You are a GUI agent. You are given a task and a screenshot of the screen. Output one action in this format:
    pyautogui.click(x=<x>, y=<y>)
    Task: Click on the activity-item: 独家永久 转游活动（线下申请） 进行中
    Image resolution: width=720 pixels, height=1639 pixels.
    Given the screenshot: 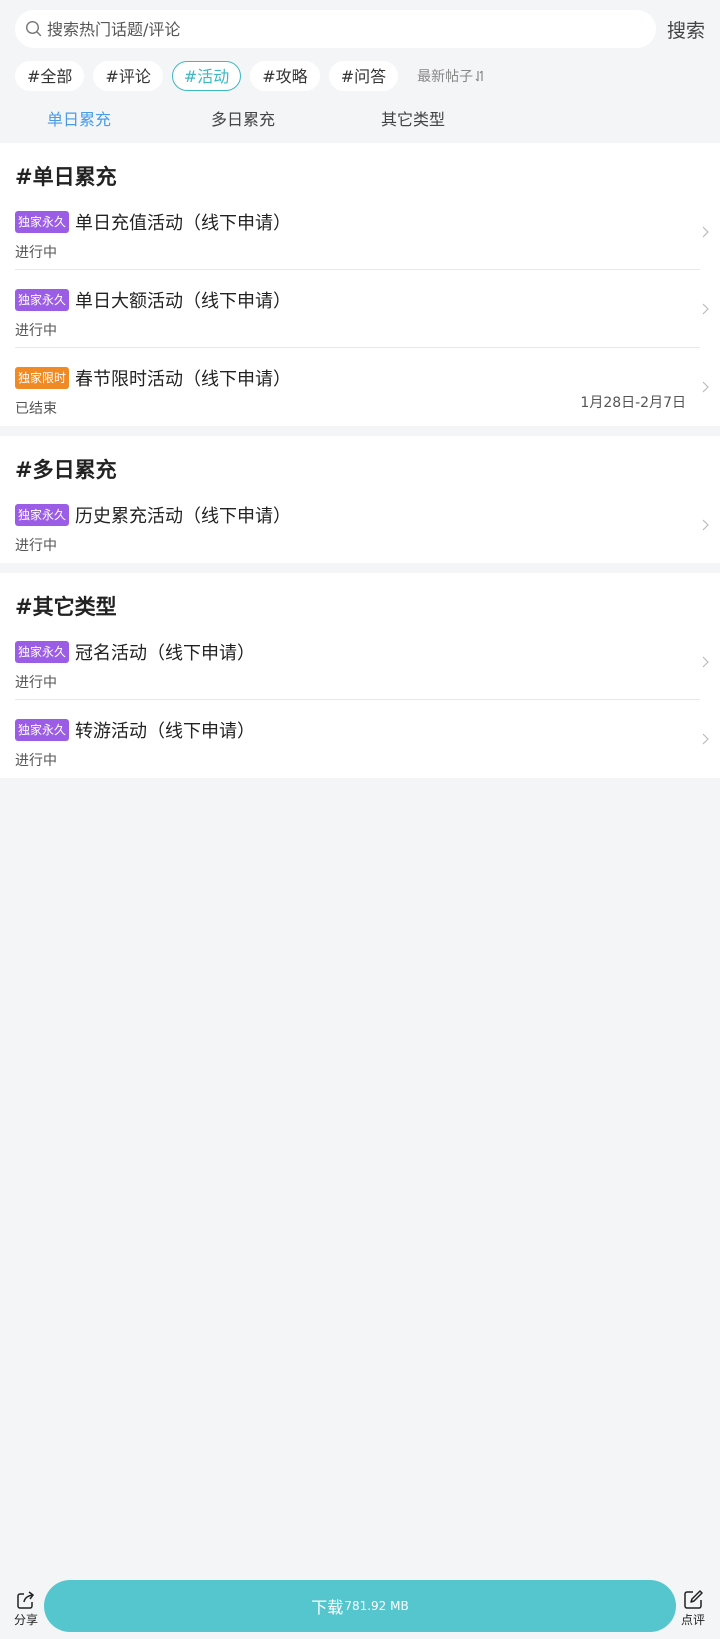 What is the action you would take?
    pyautogui.click(x=362, y=739)
    